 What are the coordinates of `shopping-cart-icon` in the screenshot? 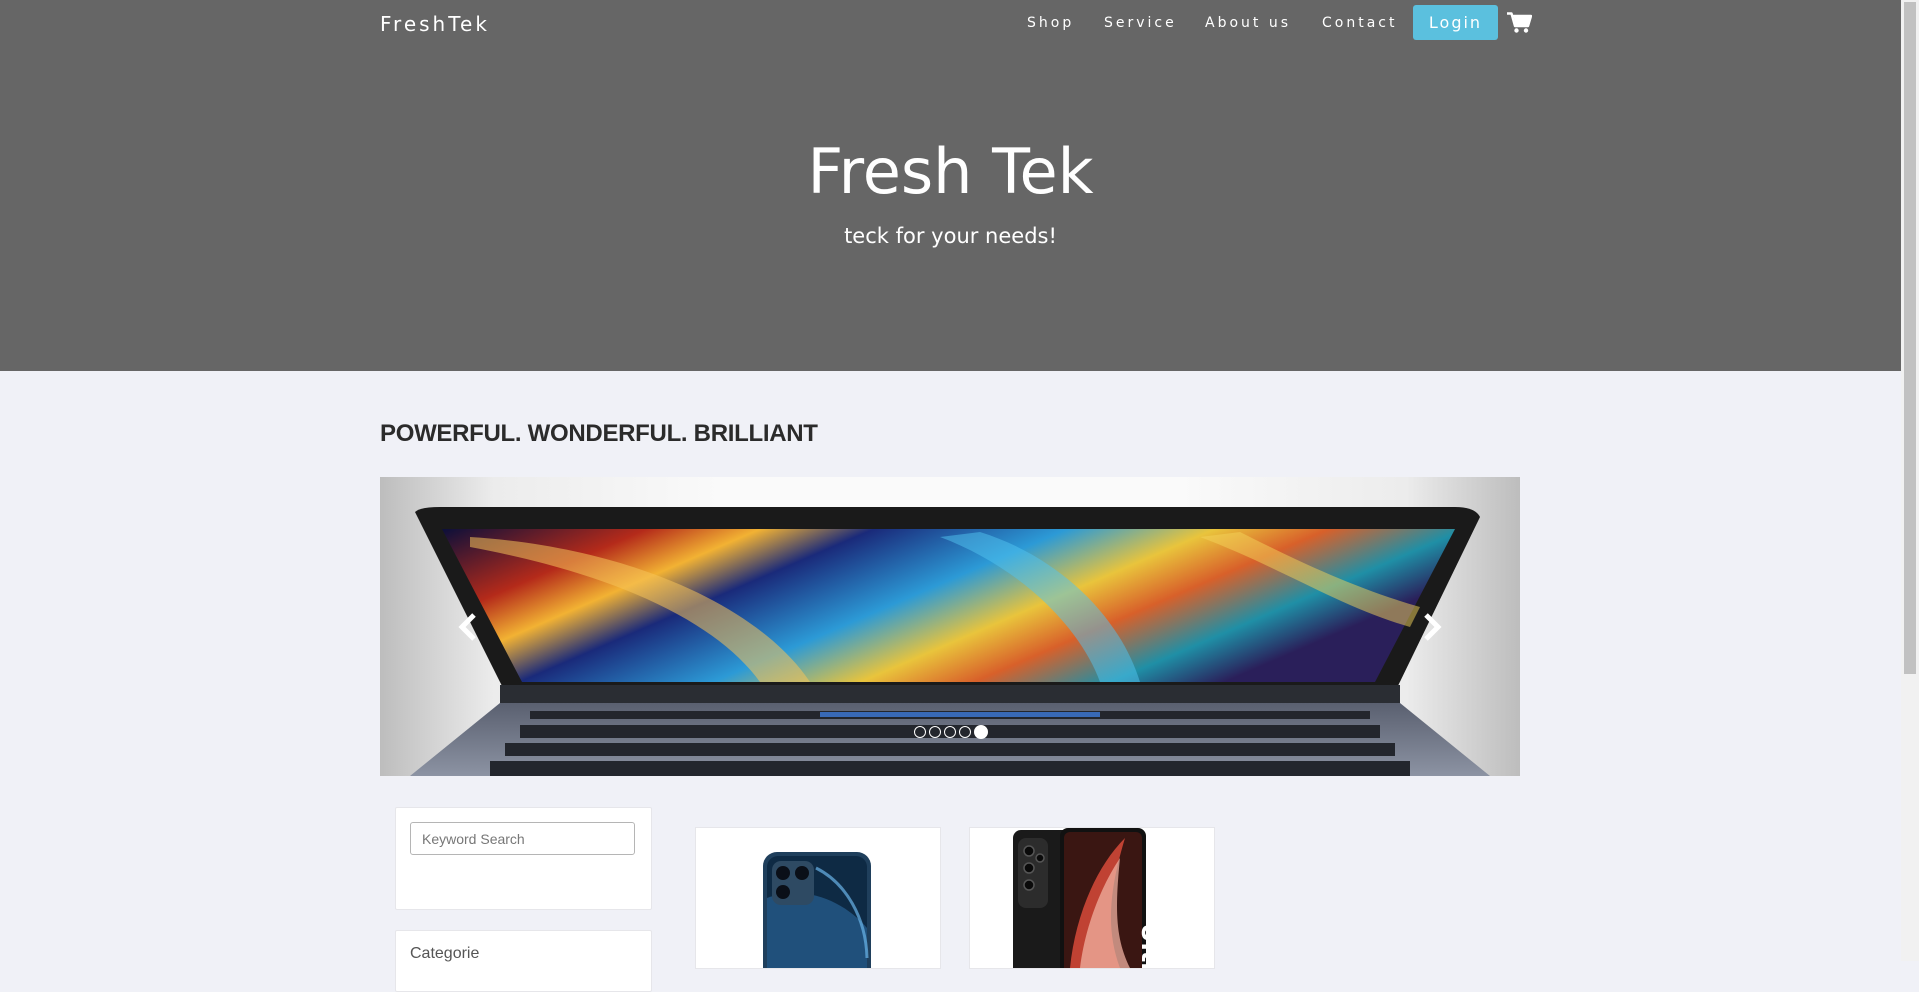 It's located at (1520, 23).